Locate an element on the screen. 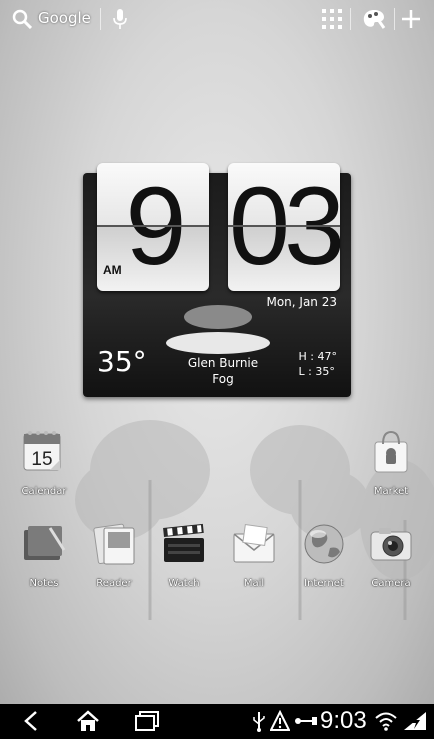 The image size is (434, 739). recent-apps-icon is located at coordinates (147, 721).